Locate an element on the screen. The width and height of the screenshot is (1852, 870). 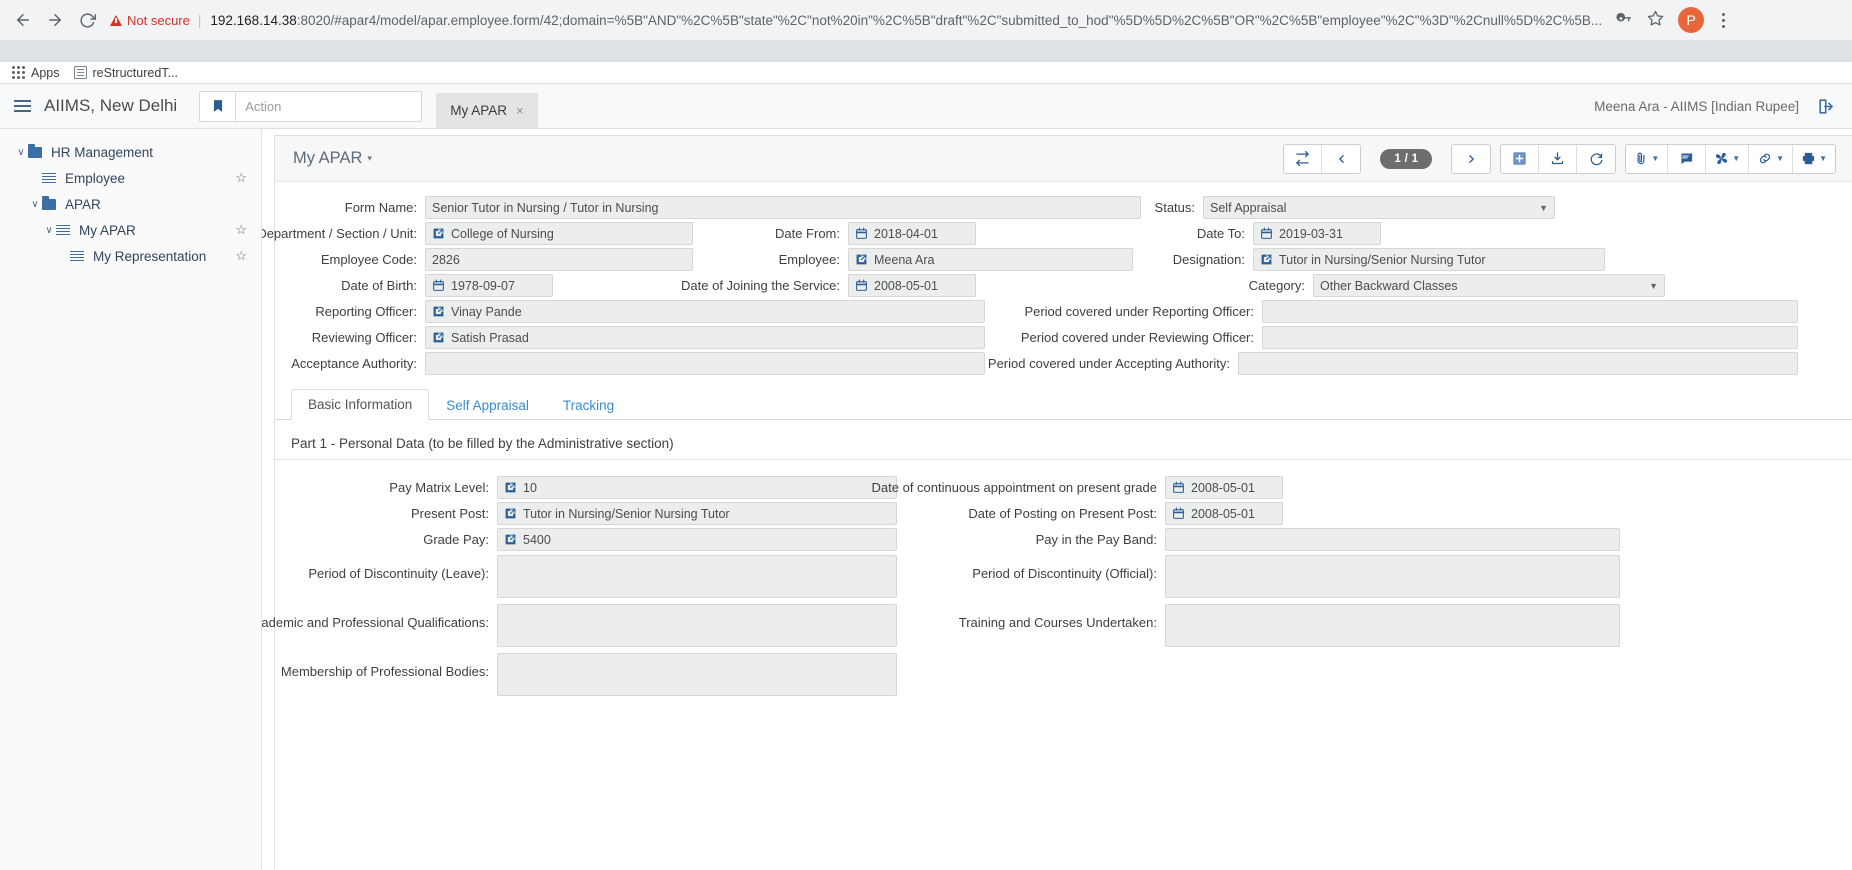
bookmark-icon is located at coordinates (218, 106).